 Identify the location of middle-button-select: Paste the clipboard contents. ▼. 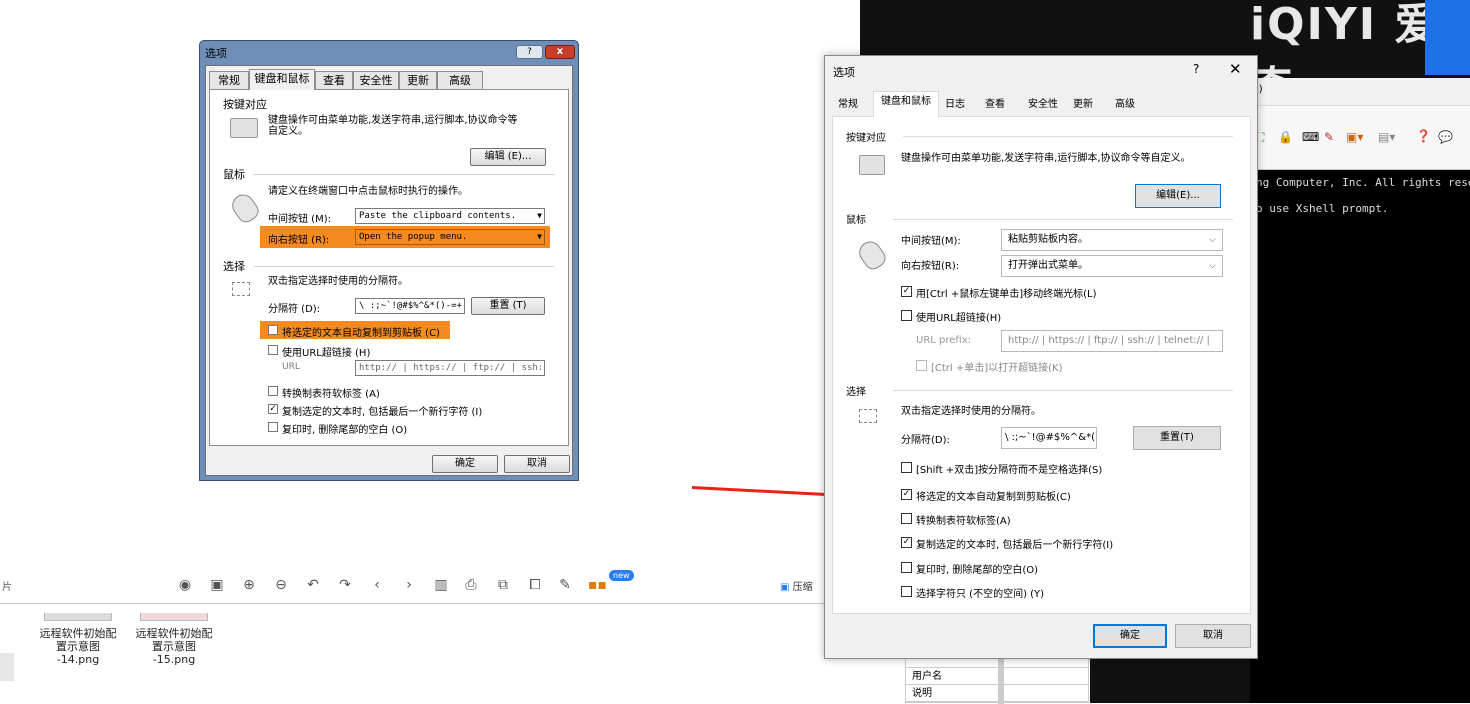
(450, 216).